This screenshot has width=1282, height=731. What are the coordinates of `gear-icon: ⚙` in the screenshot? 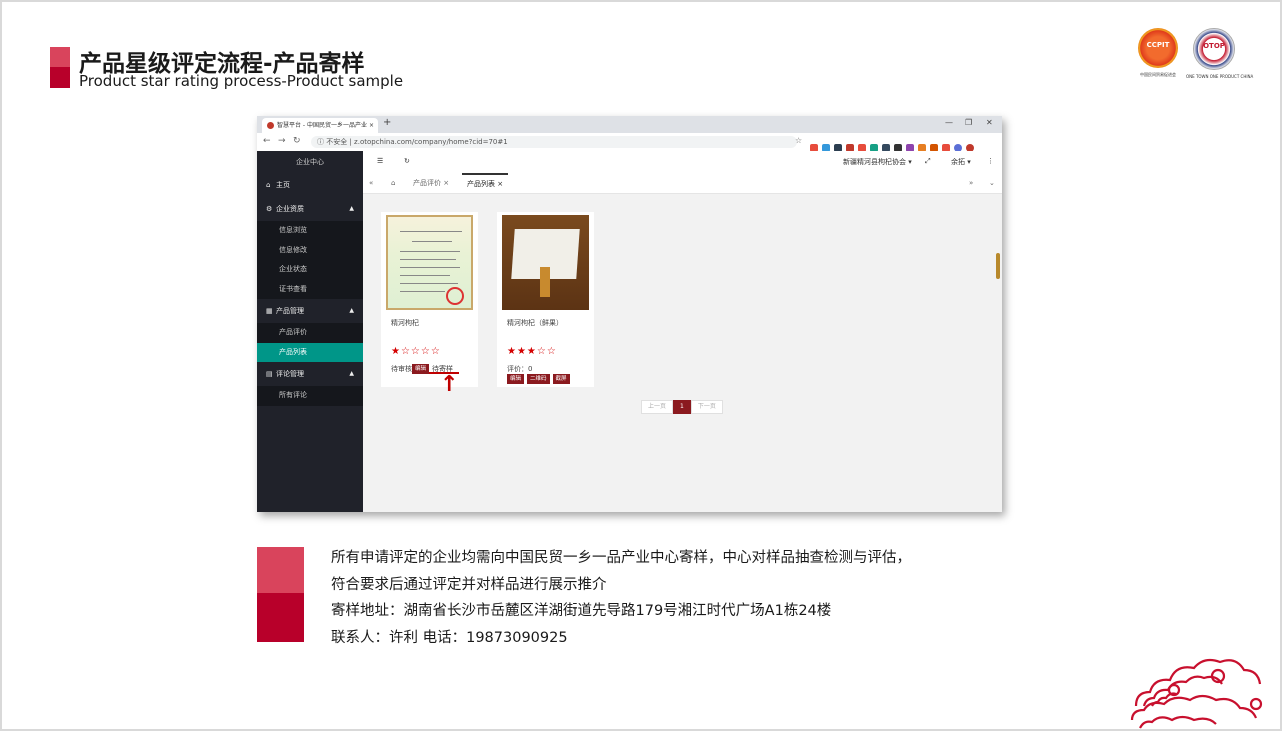 It's located at (269, 209).